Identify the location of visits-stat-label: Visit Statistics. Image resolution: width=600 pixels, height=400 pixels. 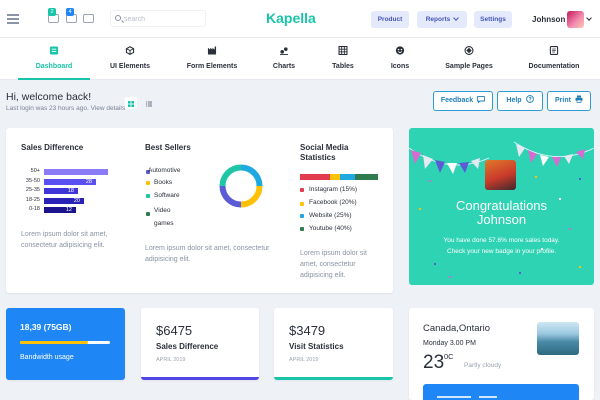
(316, 346).